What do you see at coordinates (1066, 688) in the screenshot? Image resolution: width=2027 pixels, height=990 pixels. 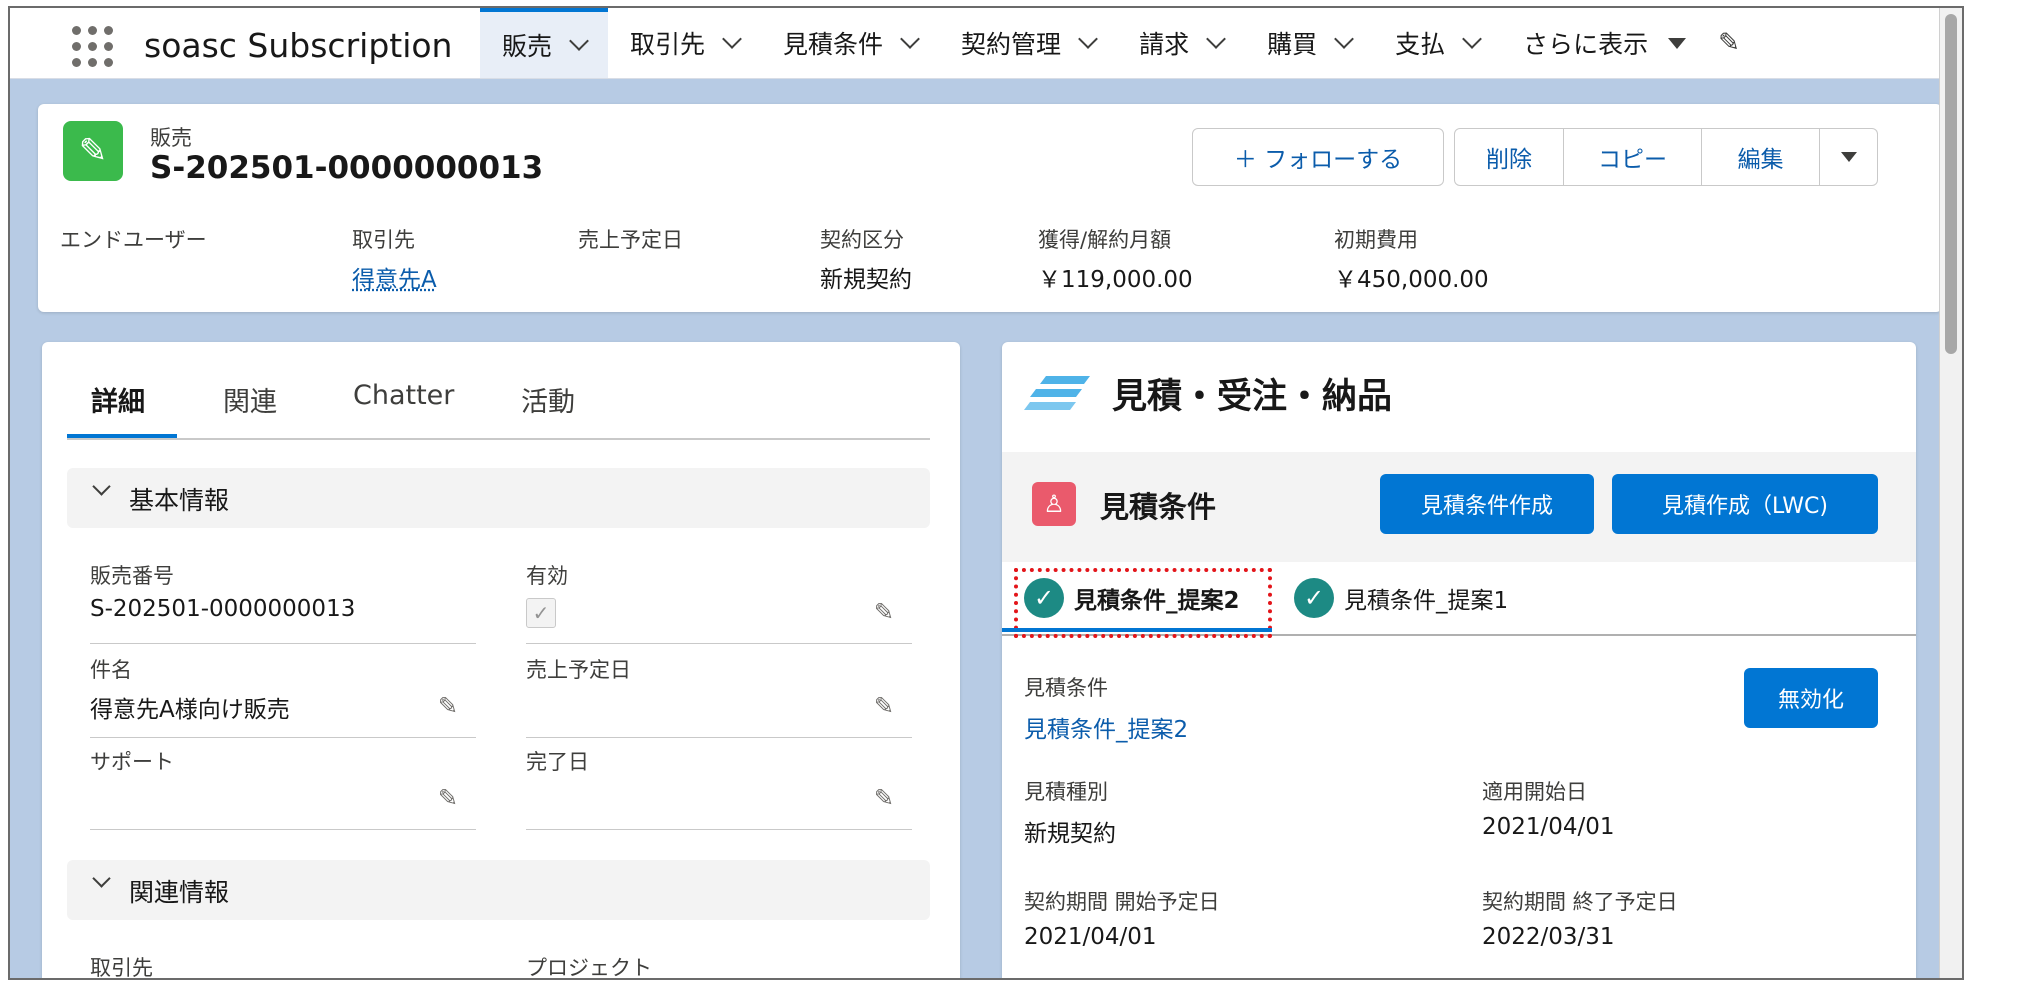 I see `field-label: 見積条件` at bounding box center [1066, 688].